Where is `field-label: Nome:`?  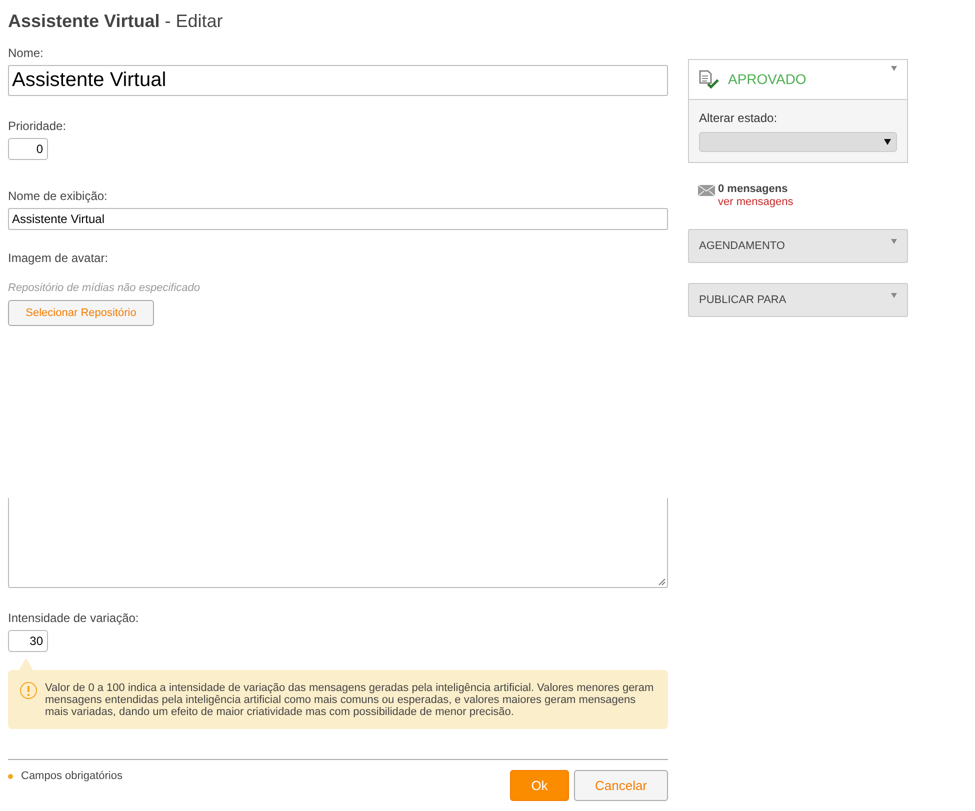 field-label: Nome: is located at coordinates (26, 53).